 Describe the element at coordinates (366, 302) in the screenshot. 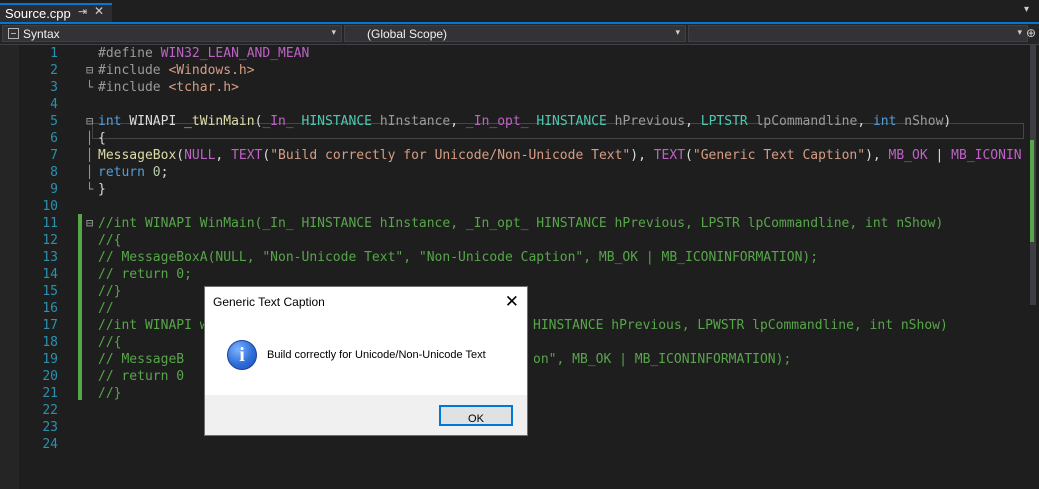

I see `dialog-titlebar: Generic Text Caption ✕` at that location.